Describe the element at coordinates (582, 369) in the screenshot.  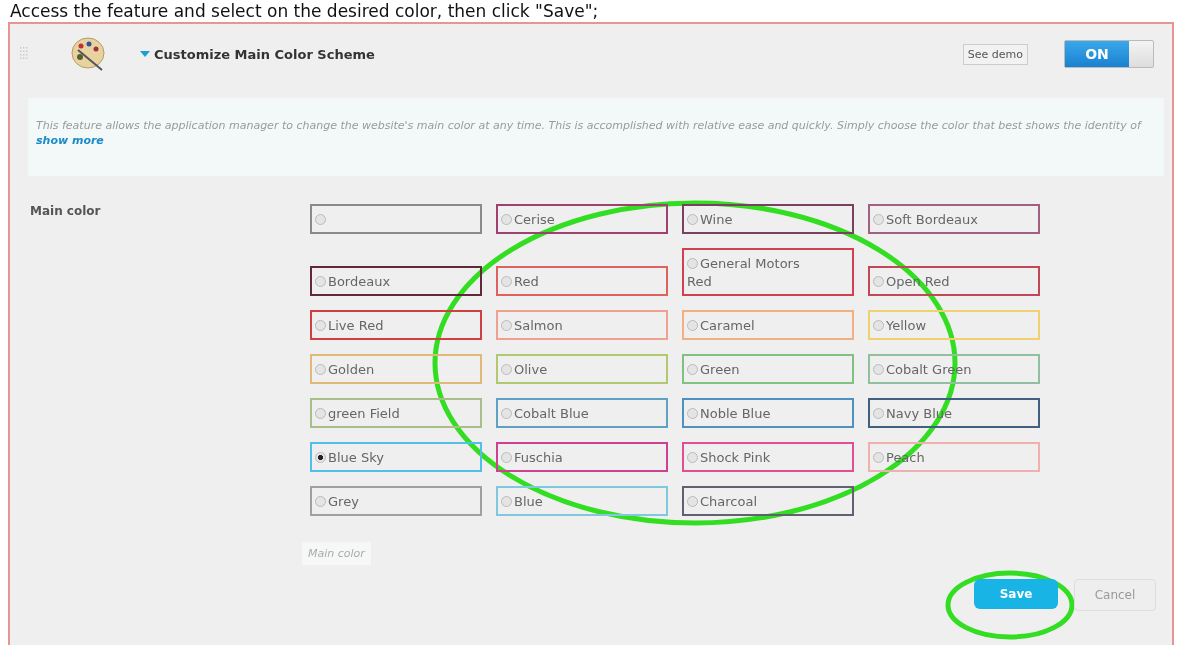
I see `color-option: Olive` at that location.